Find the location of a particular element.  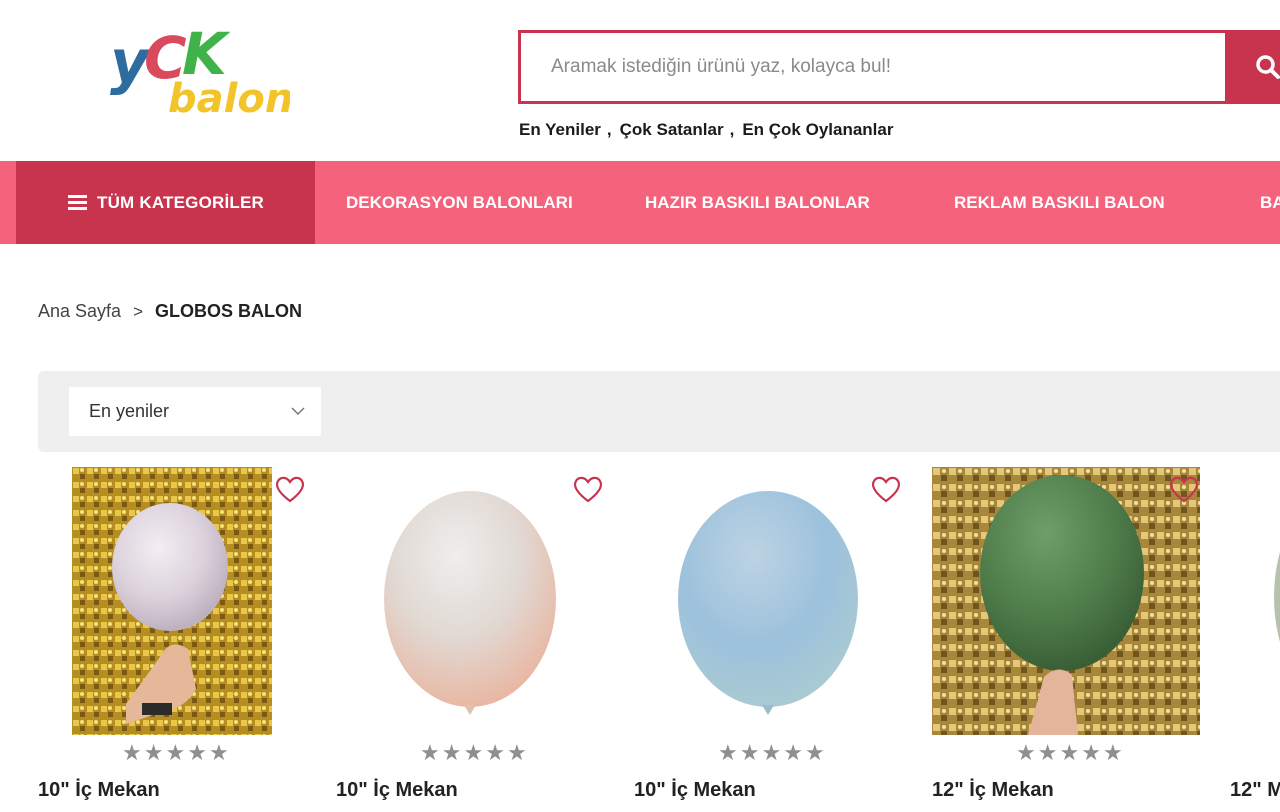

product-title: 12" İç Mekan is located at coordinates (993, 790).